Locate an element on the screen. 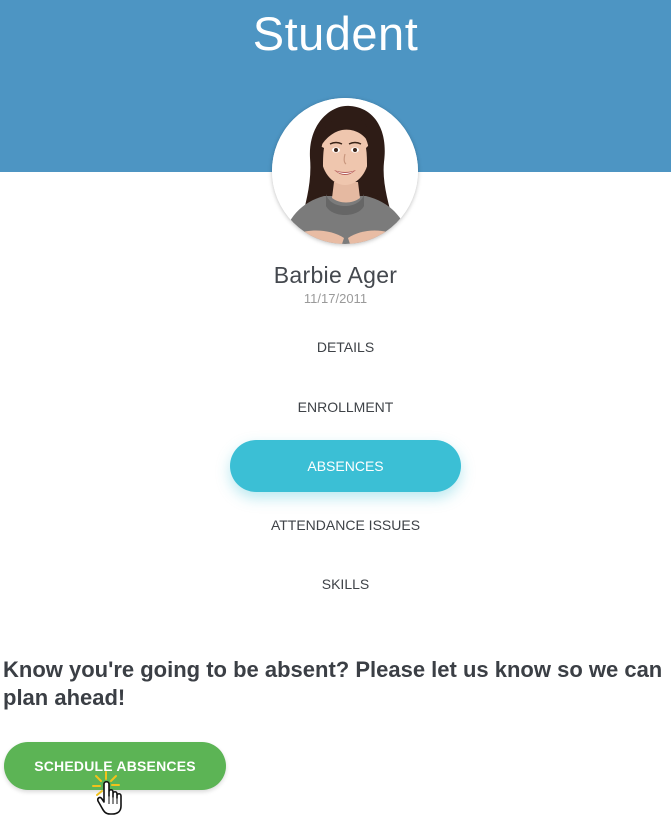 Image resolution: width=671 pixels, height=824 pixels. page-title: Student is located at coordinates (335, 33).